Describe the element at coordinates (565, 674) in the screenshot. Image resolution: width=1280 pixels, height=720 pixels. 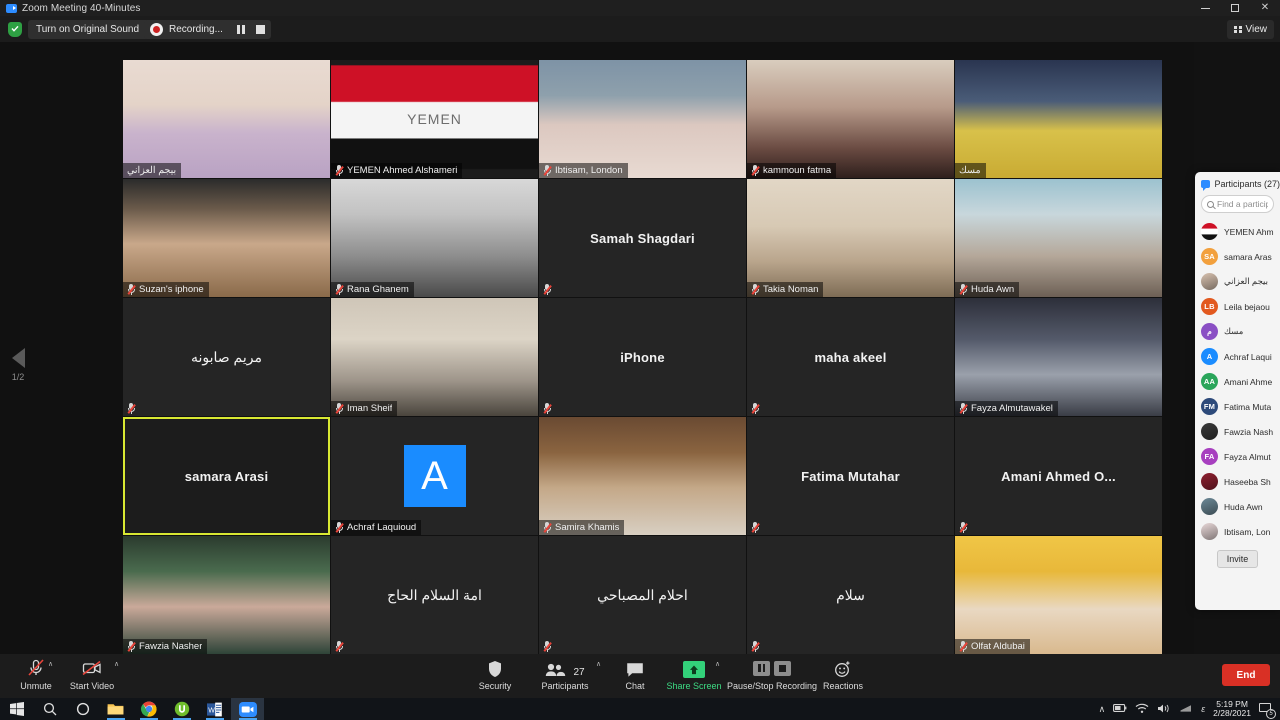
I see `participants-button: 27 Participants` at that location.